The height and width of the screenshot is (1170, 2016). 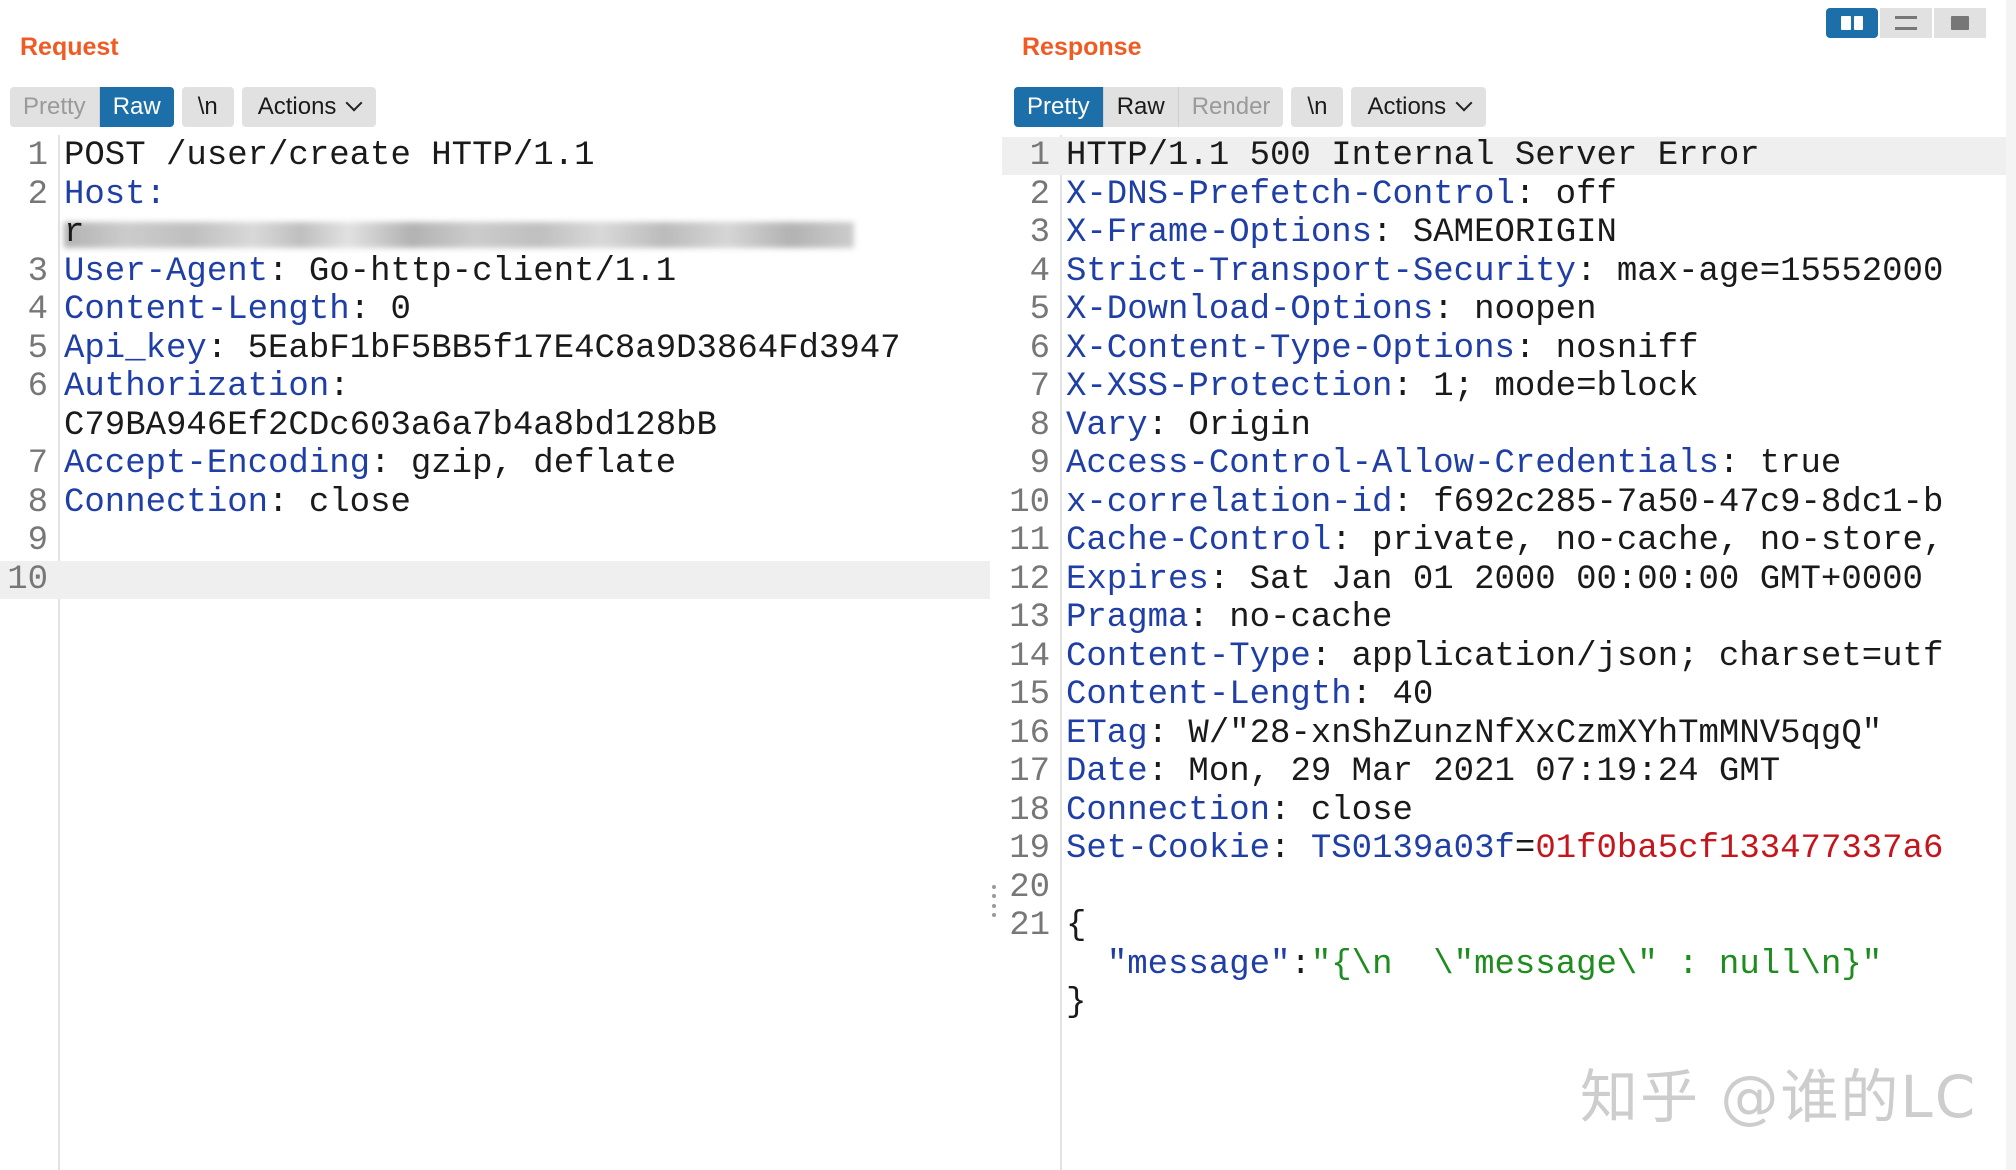 I want to click on code-line: 5 X-Download-Options: noopen, so click(x=1509, y=310).